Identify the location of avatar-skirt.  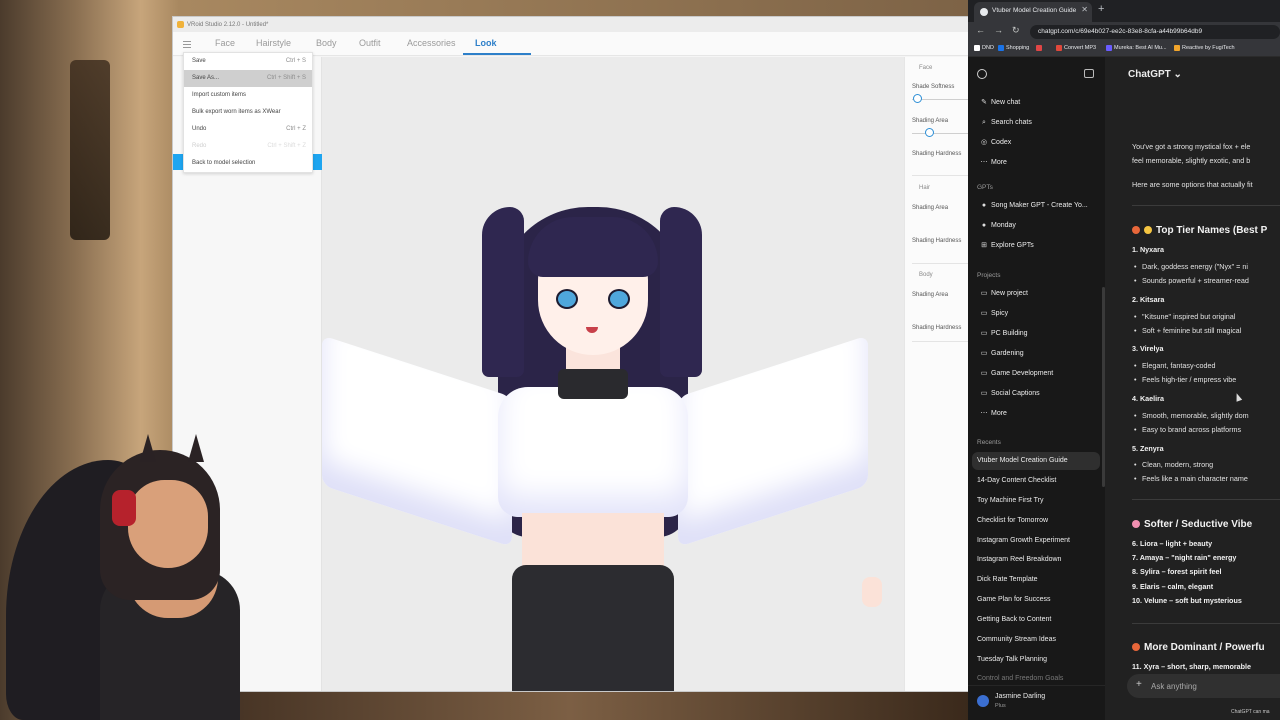
(593, 628).